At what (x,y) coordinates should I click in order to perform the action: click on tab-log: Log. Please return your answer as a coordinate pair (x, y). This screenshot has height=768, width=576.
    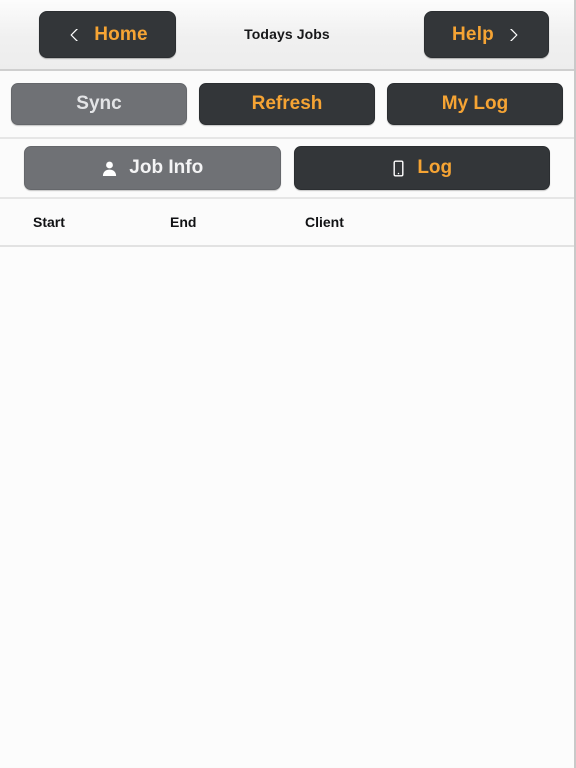
    Looking at the image, I should click on (421, 168).